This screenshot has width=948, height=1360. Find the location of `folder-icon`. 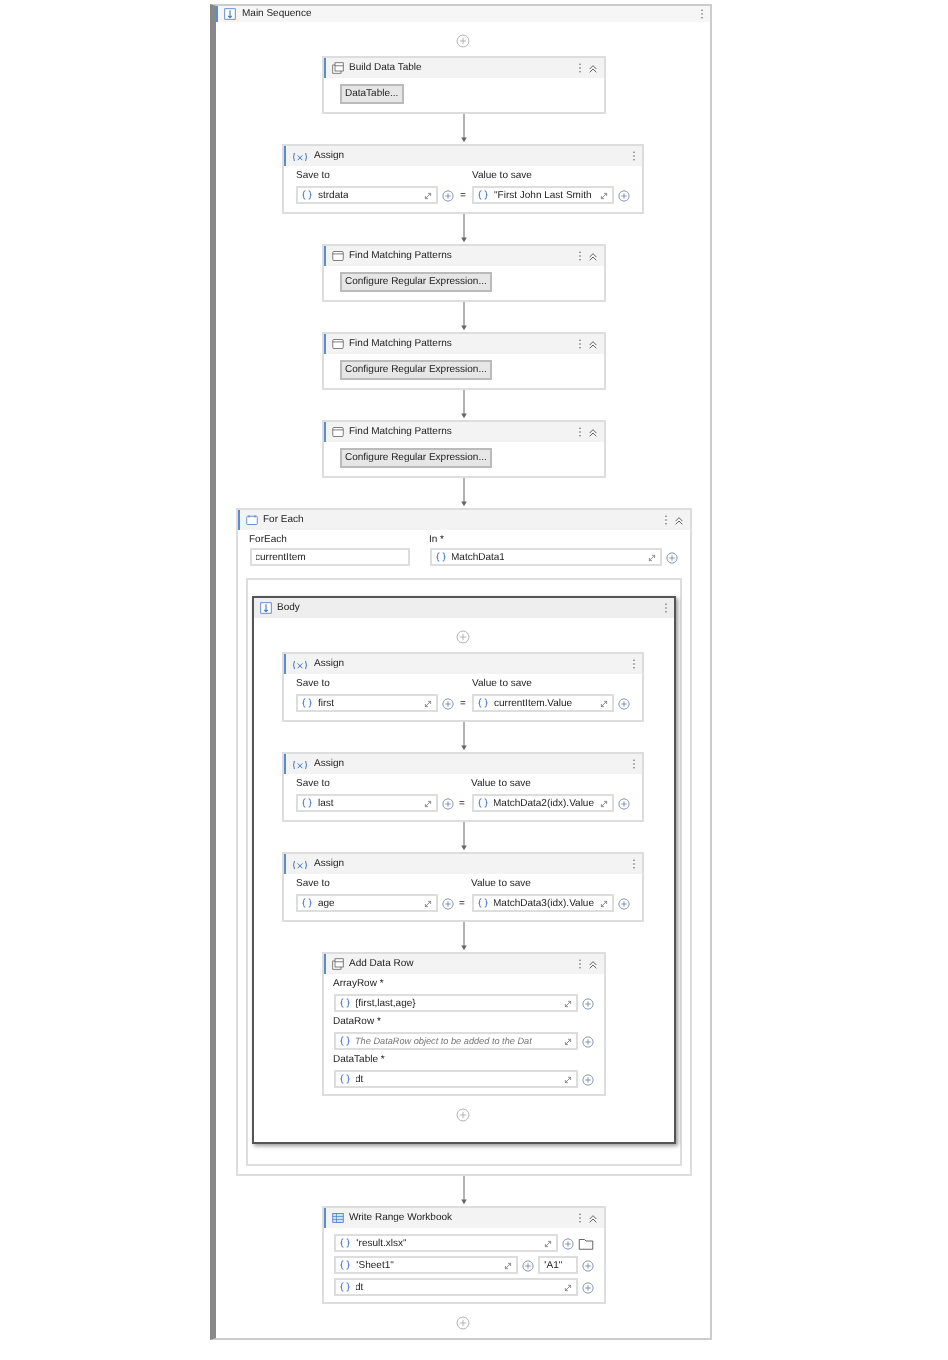

folder-icon is located at coordinates (585, 1243).